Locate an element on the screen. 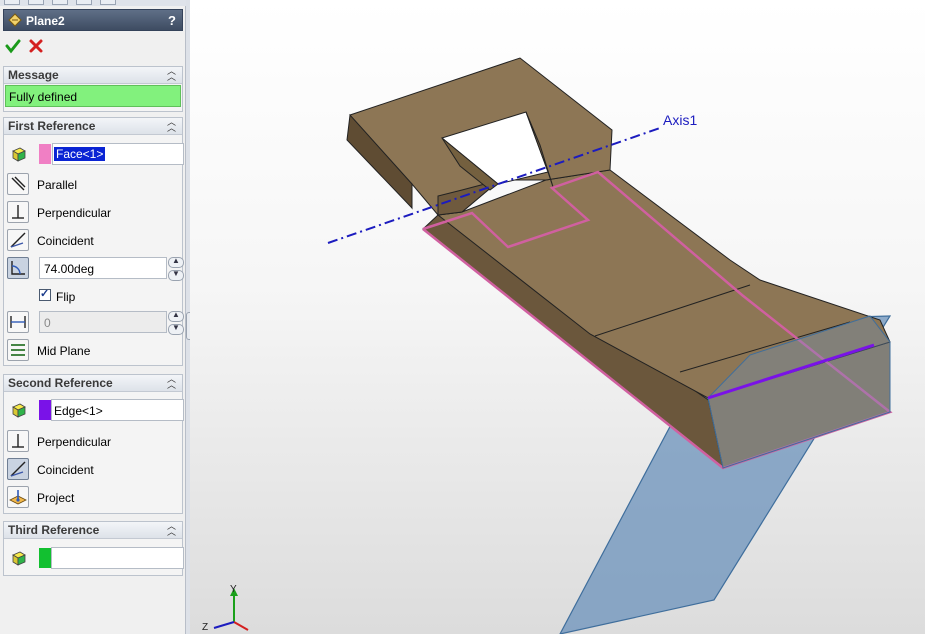  angle-input: 74.00deg is located at coordinates (103, 268).